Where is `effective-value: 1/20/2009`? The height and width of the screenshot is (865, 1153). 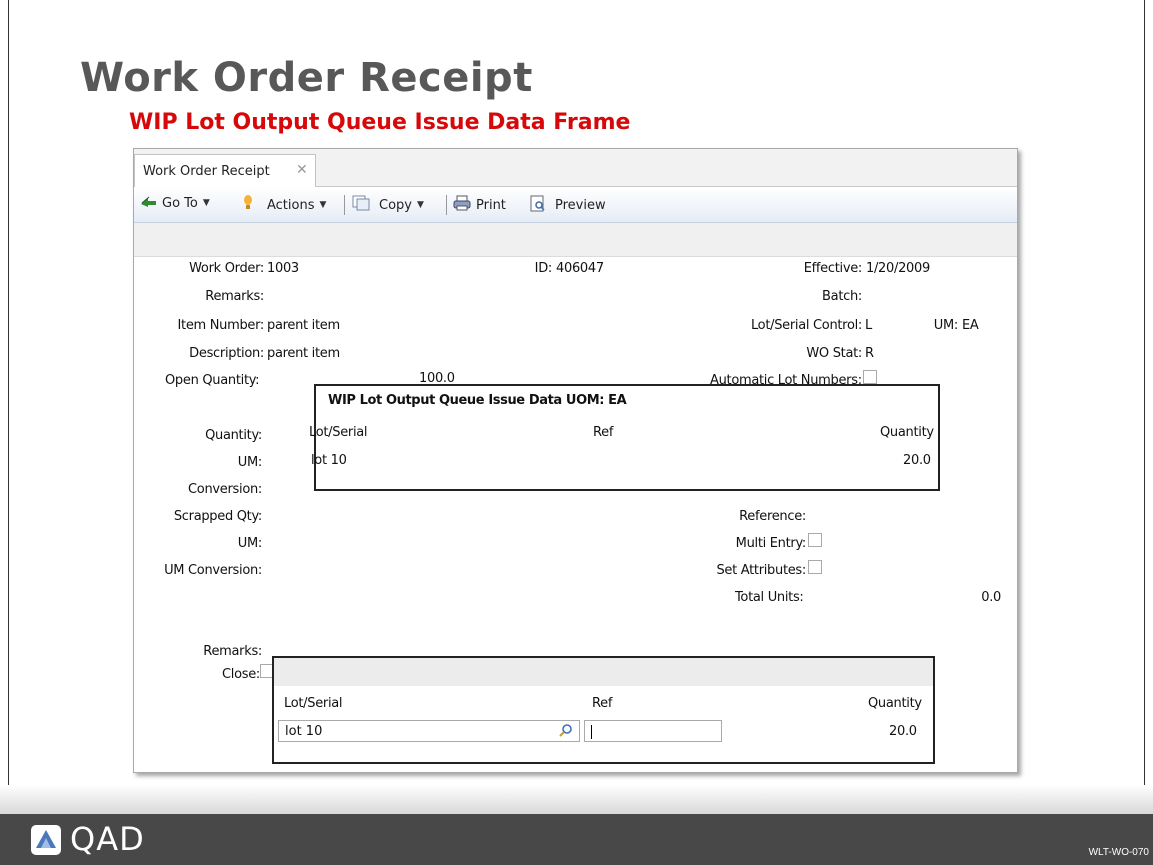 effective-value: 1/20/2009 is located at coordinates (898, 268).